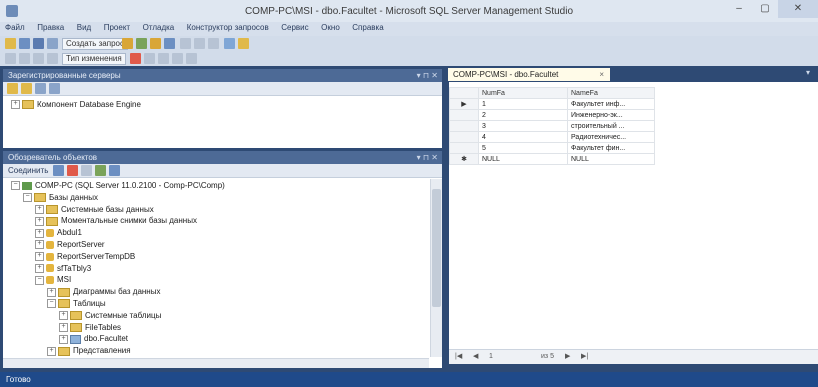 Image resolution: width=818 pixels, height=387 pixels. Describe the element at coordinates (475, 357) in the screenshot. I see `prev-record-button: ◀` at that location.